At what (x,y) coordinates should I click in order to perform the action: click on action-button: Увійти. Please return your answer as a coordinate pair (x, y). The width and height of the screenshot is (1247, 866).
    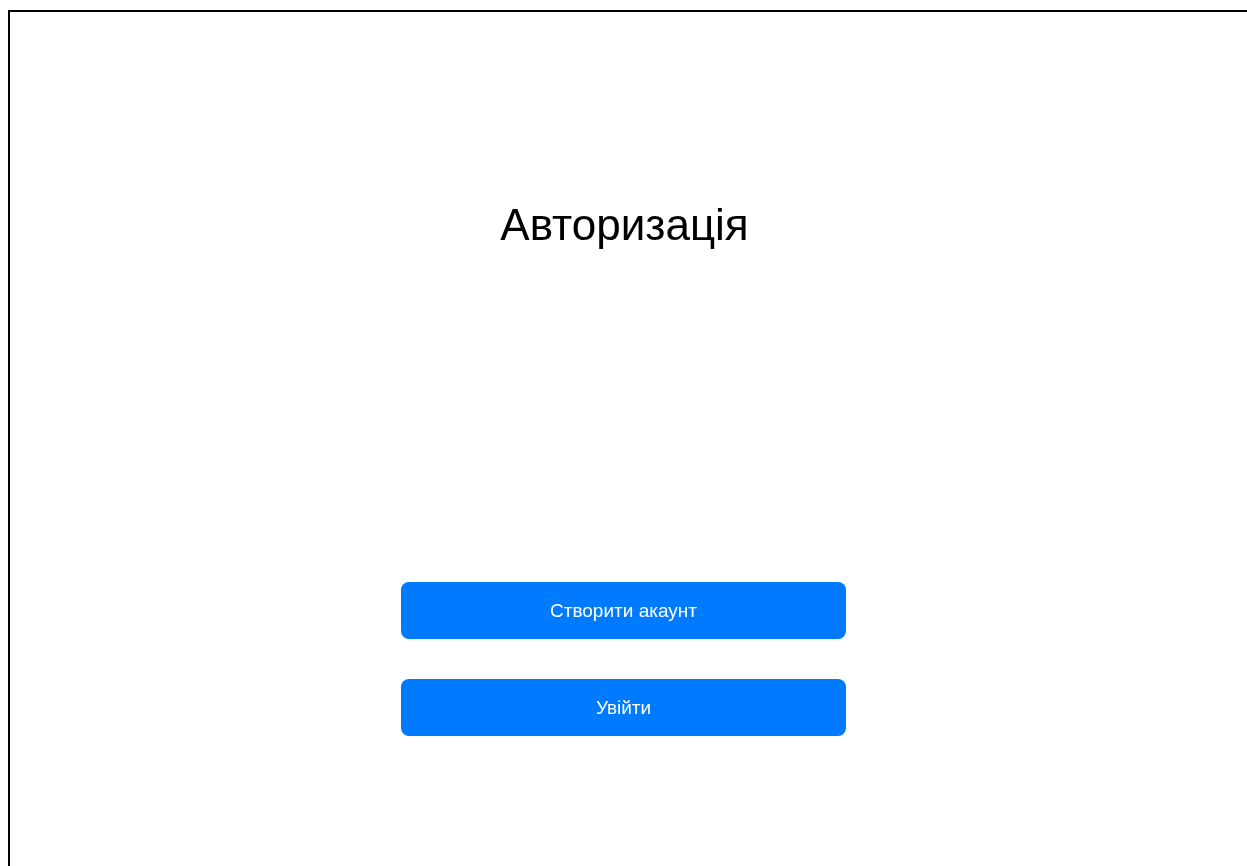
    Looking at the image, I should click on (623, 707).